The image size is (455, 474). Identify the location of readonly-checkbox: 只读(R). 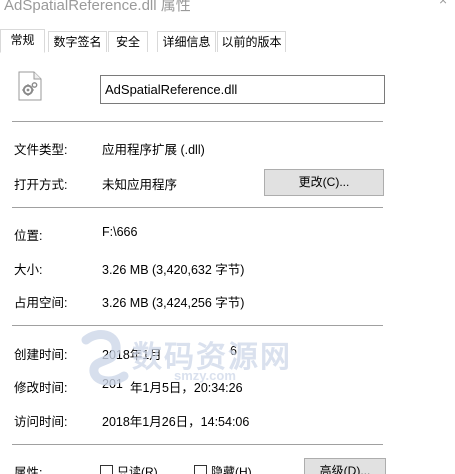
(129, 468).